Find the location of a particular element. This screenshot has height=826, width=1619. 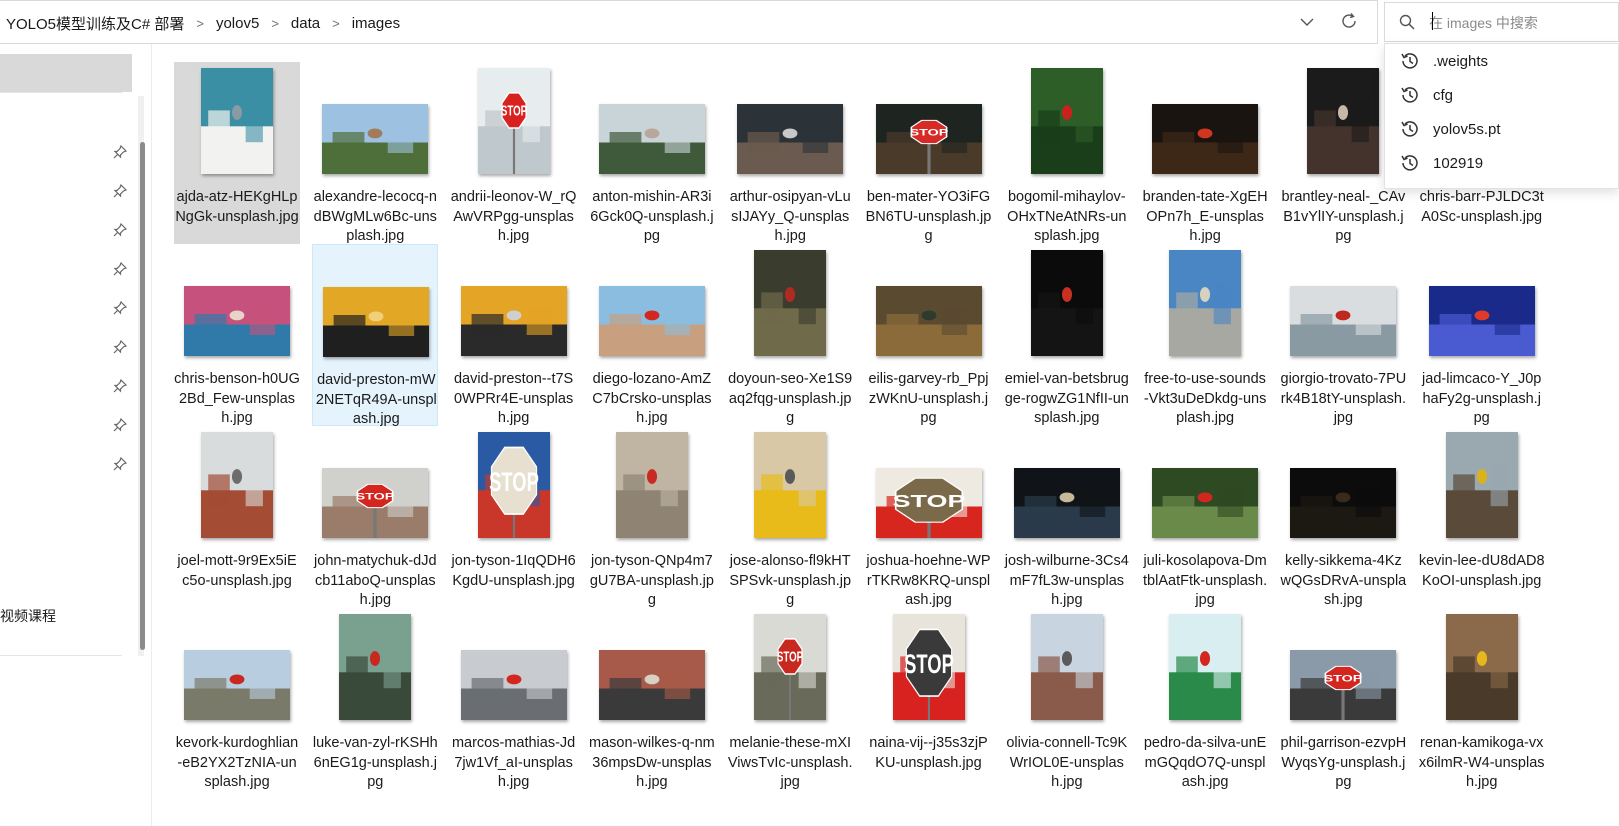

file-name: doyoun-seo-Xe1S9aq2fqg-unsplash.jpg is located at coordinates (790, 398).